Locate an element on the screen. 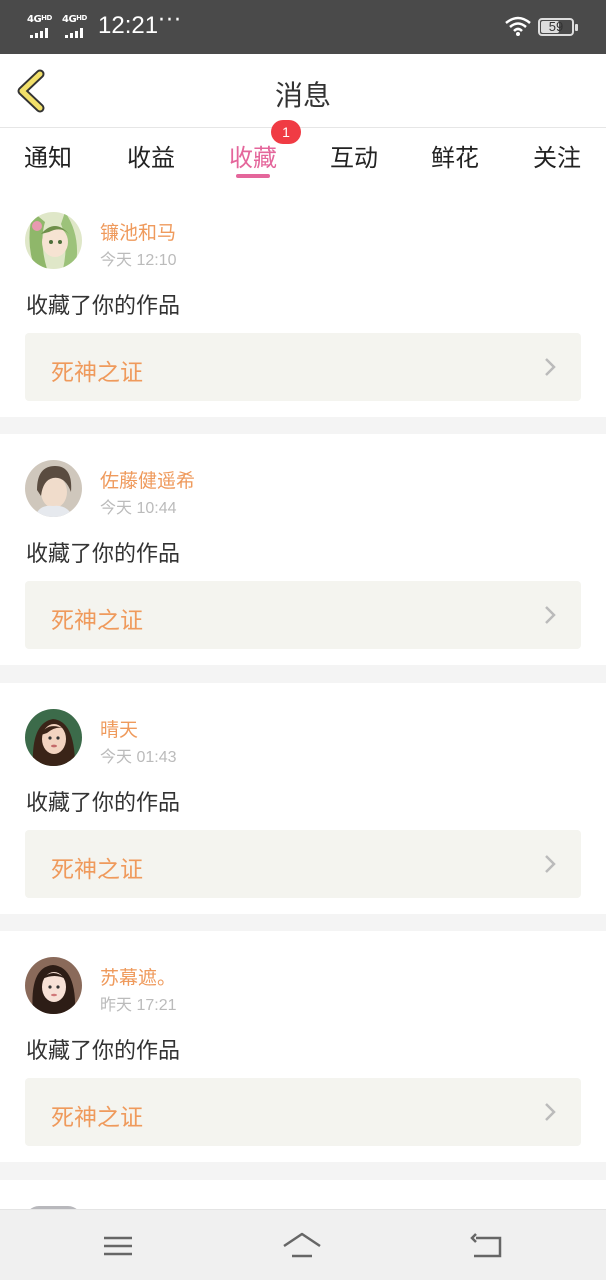 Image resolution: width=606 pixels, height=1280 pixels. timestamp: 今天 10:44 is located at coordinates (138, 508).